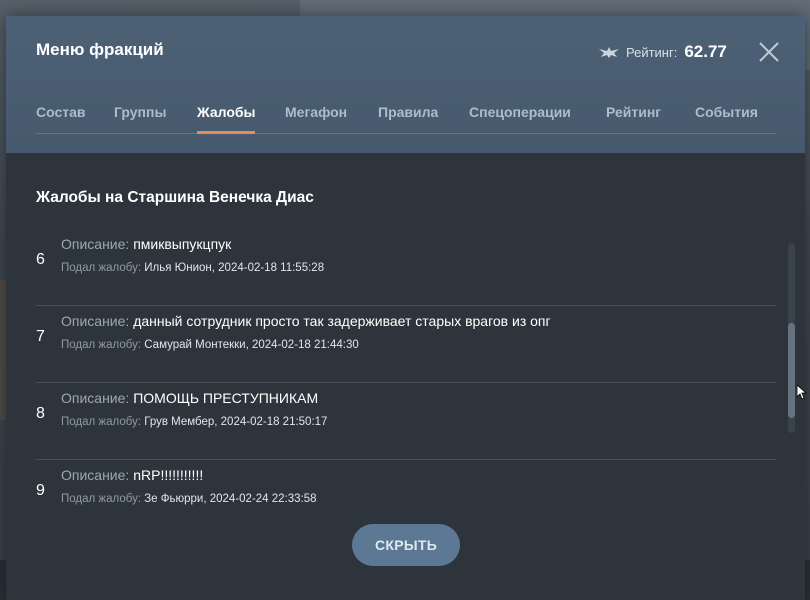 Image resolution: width=810 pixels, height=600 pixels. I want to click on complaint-description: Описание: ПОМОЩЬ ПРЕСТУПНИКАМ, so click(189, 398).